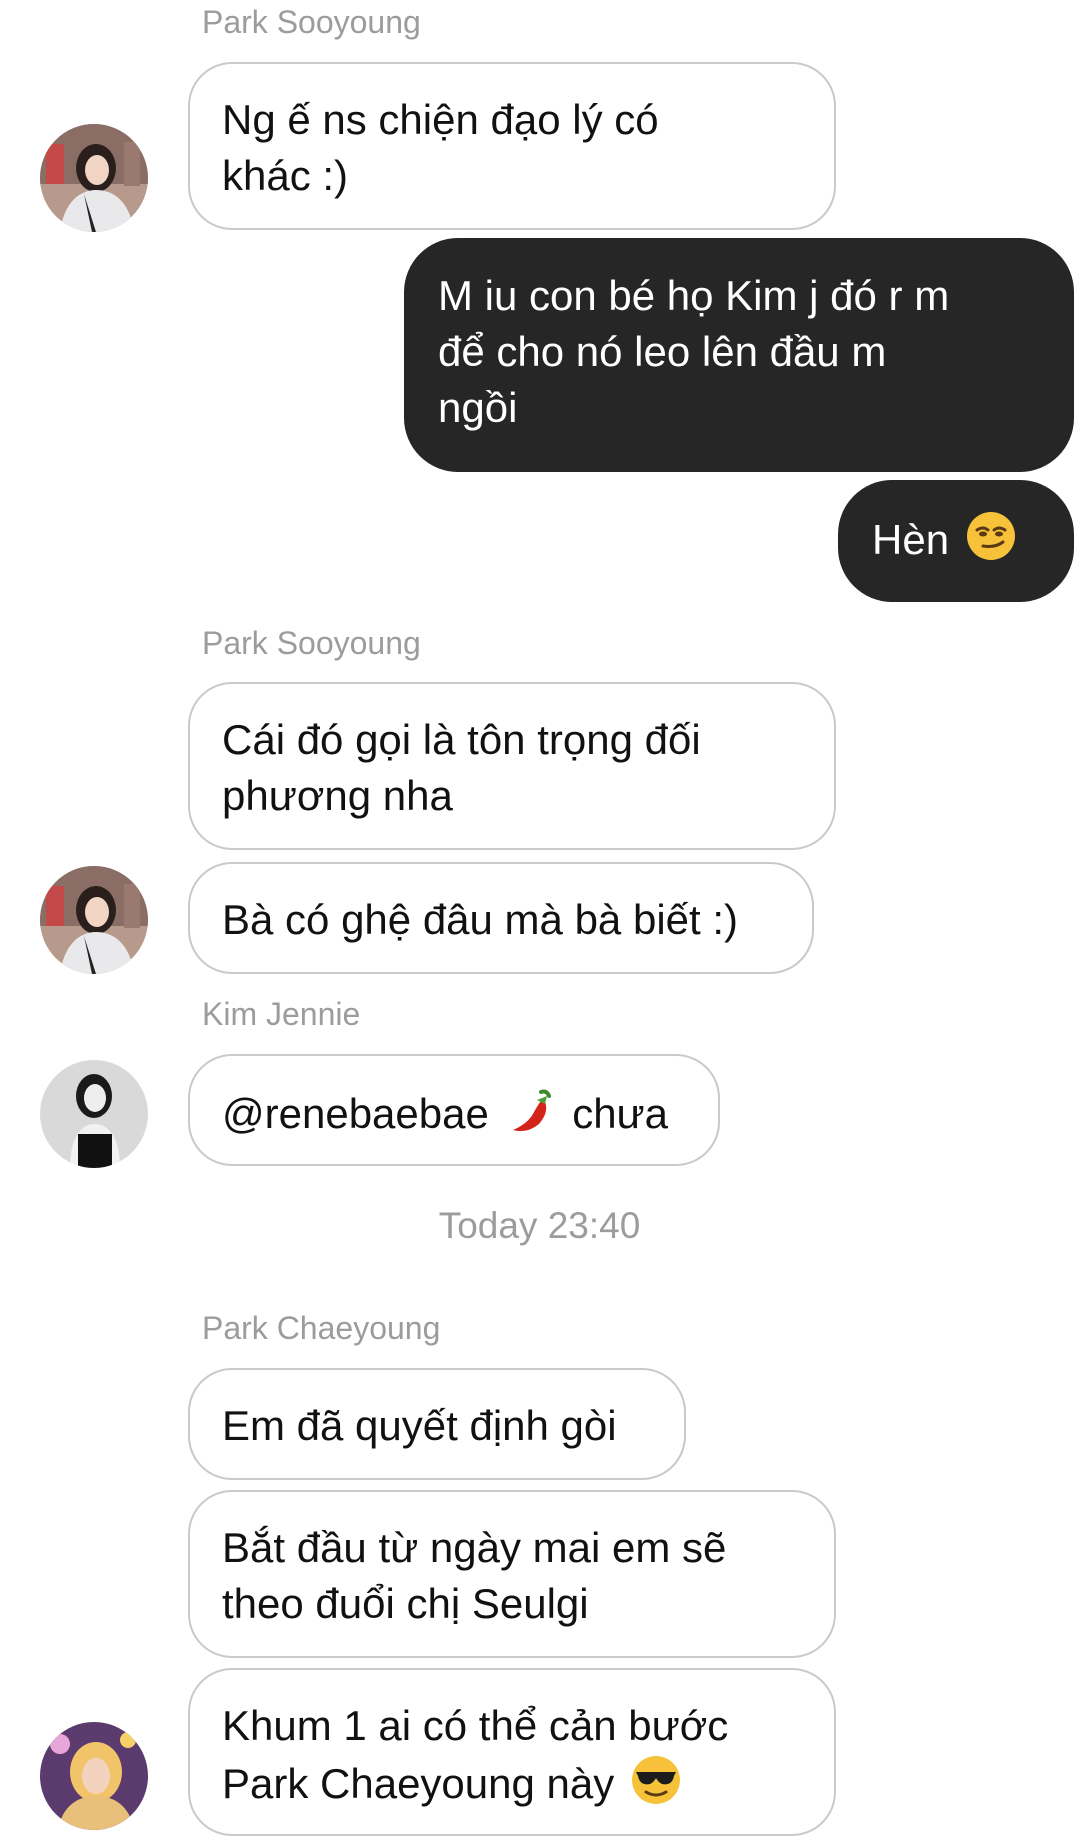 Image resolution: width=1079 pixels, height=1836 pixels. I want to click on message-text: theo đuổi chị Seulgi, so click(405, 1603).